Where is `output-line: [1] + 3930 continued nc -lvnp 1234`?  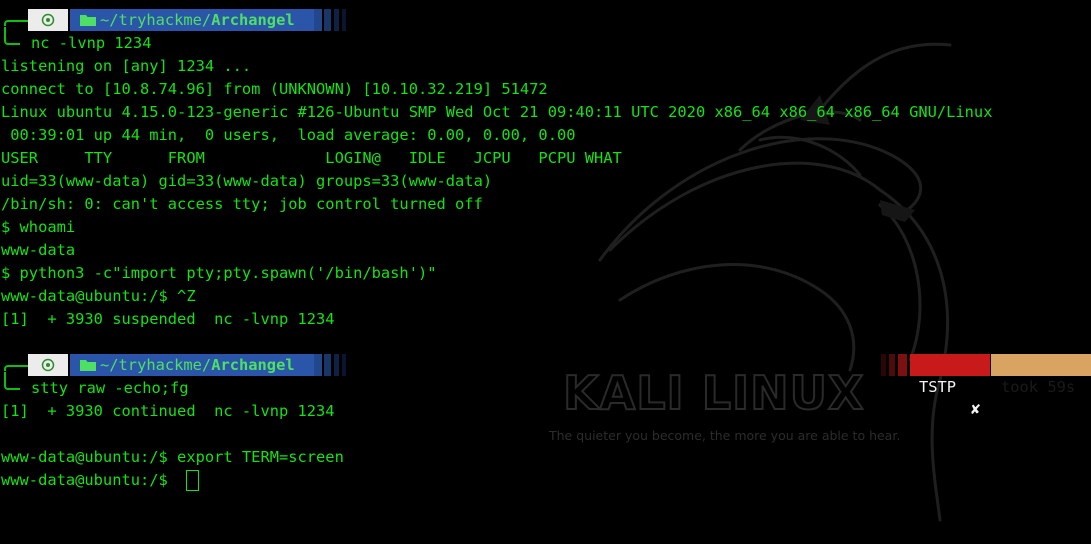
output-line: [1] + 3930 continued nc -lvnp 1234 is located at coordinates (168, 411).